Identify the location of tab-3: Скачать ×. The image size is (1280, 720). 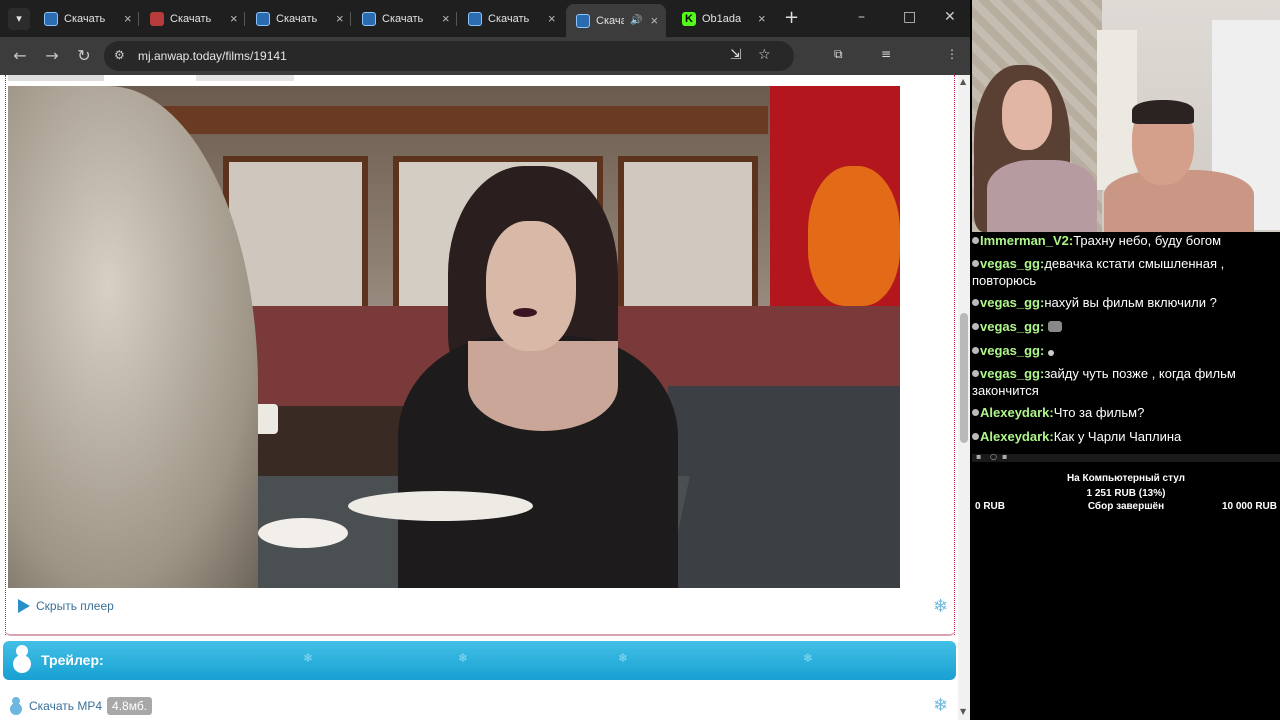
(296, 18).